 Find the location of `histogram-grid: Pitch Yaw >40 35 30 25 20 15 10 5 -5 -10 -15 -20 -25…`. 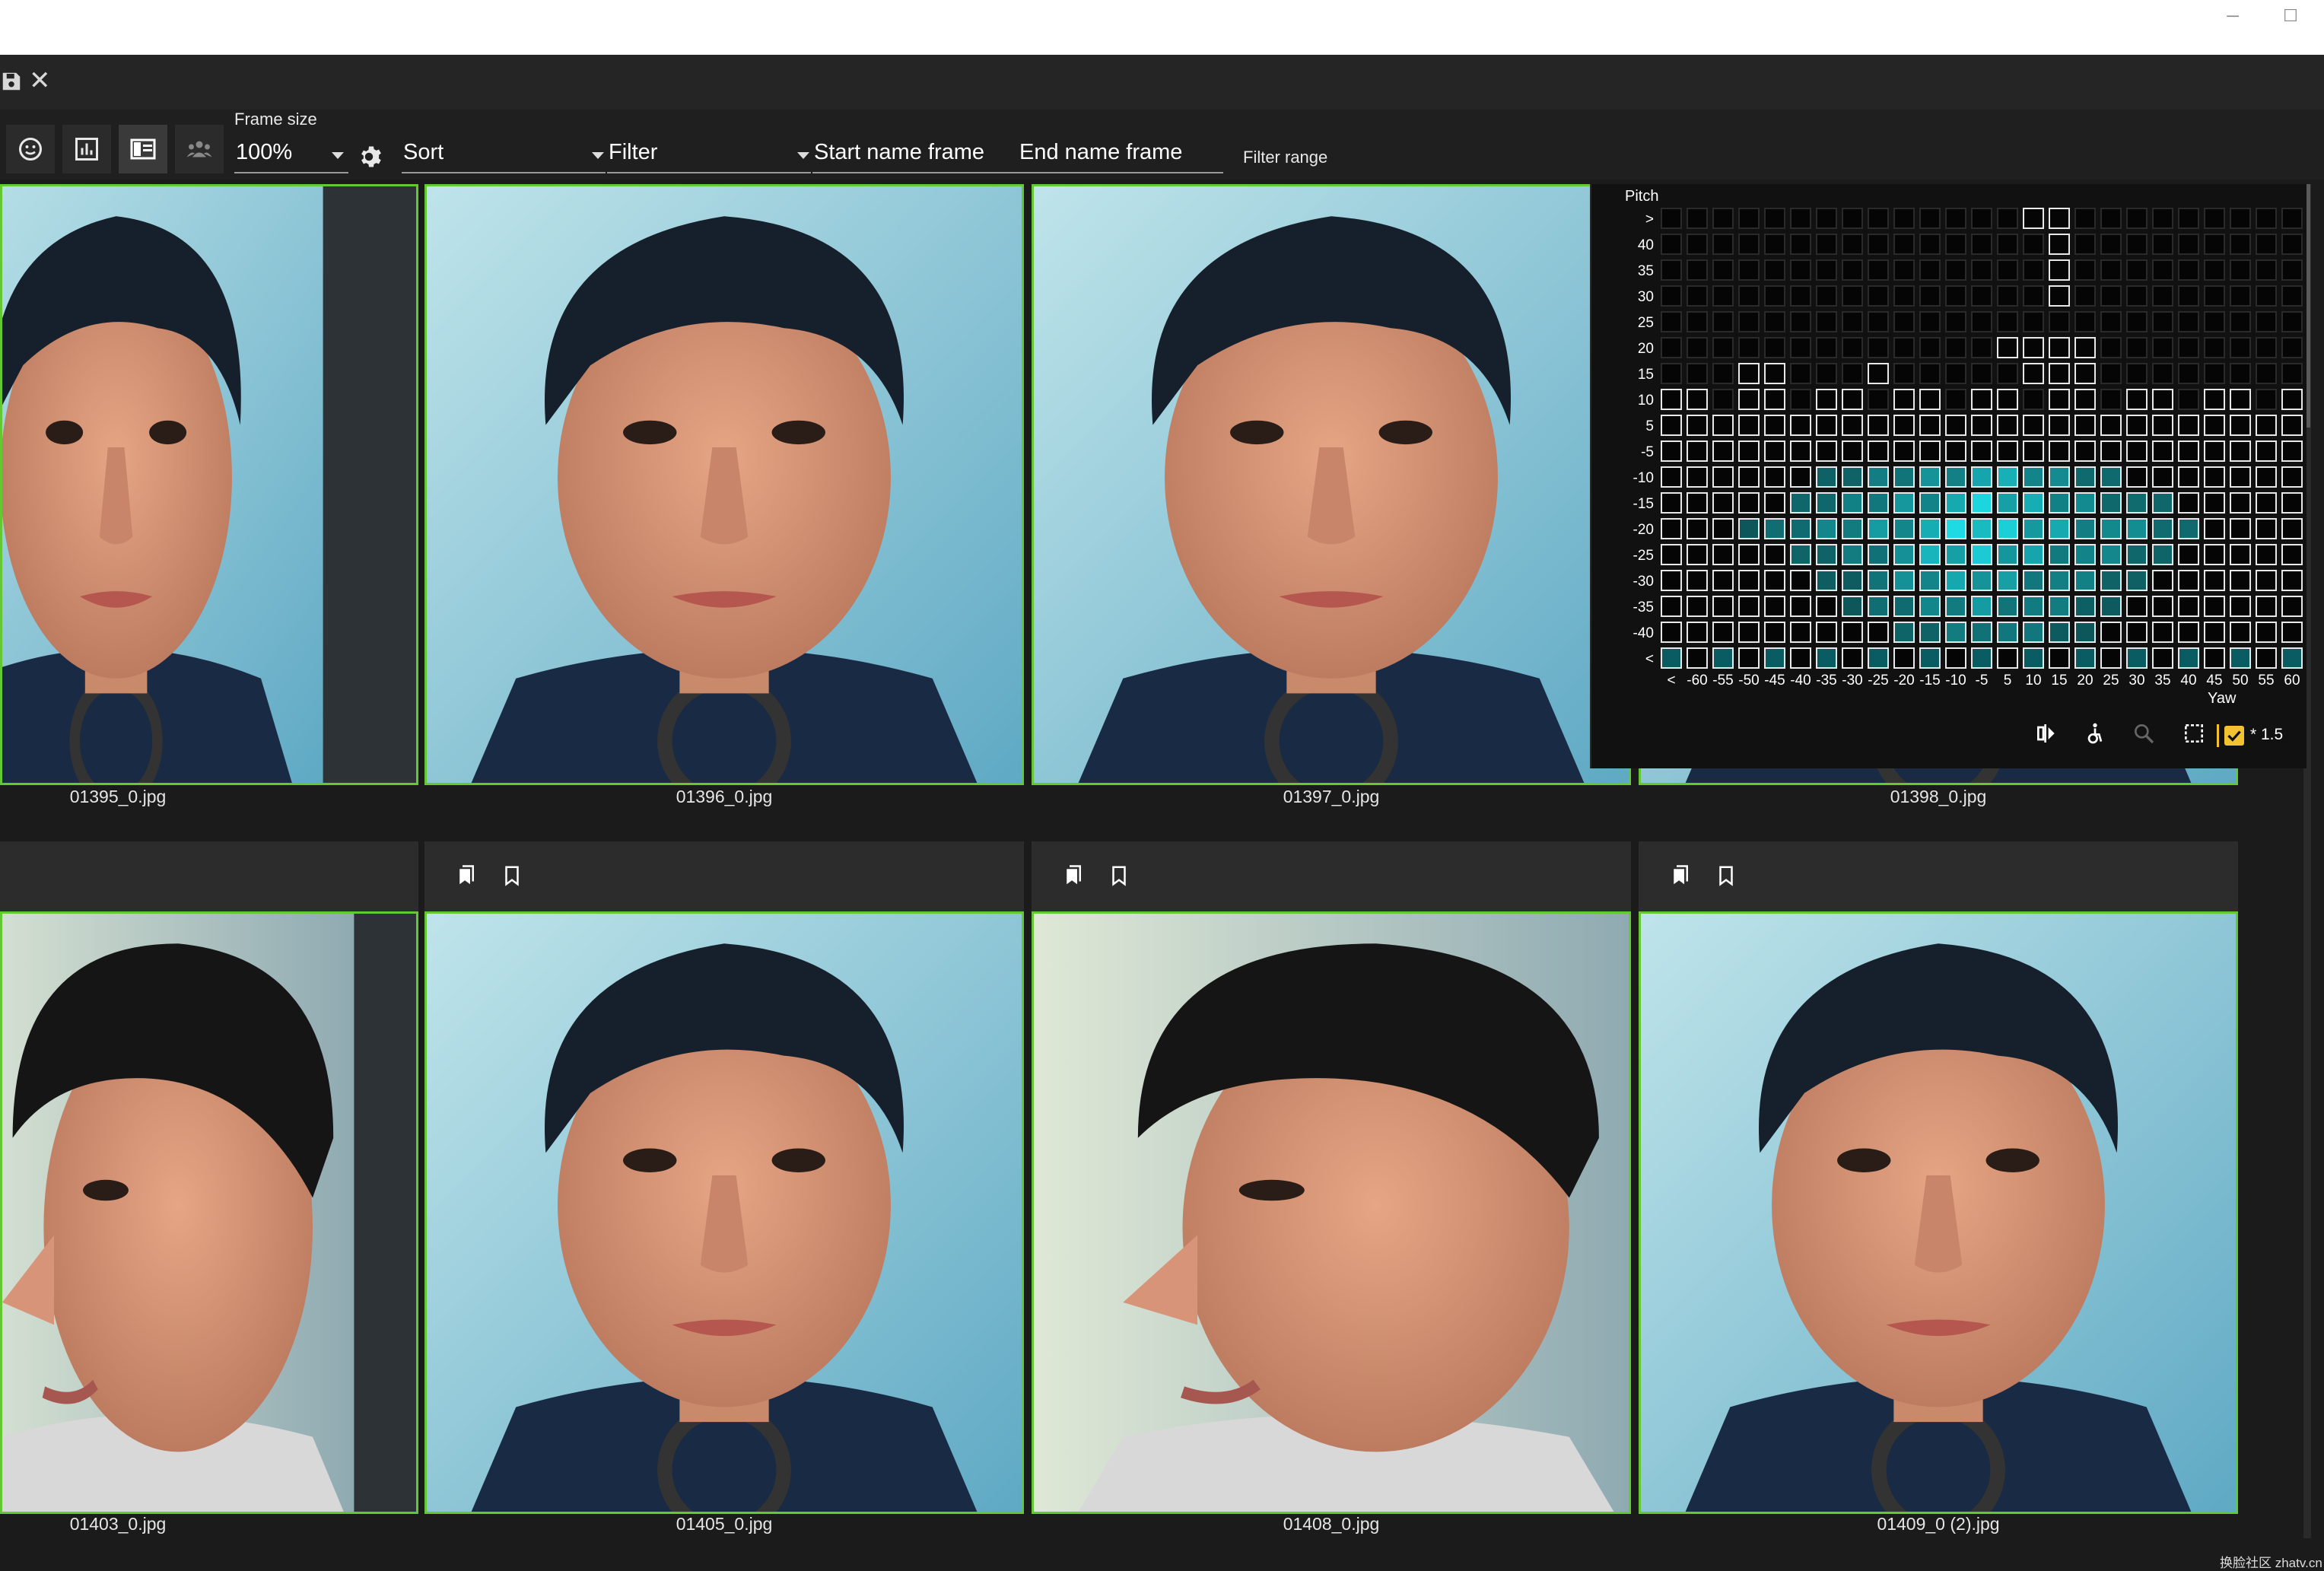

histogram-grid: Pitch Yaw >40 35 30 25 20 15 10 5 -5 -10 -15 -20 -25… is located at coordinates (1949, 476).